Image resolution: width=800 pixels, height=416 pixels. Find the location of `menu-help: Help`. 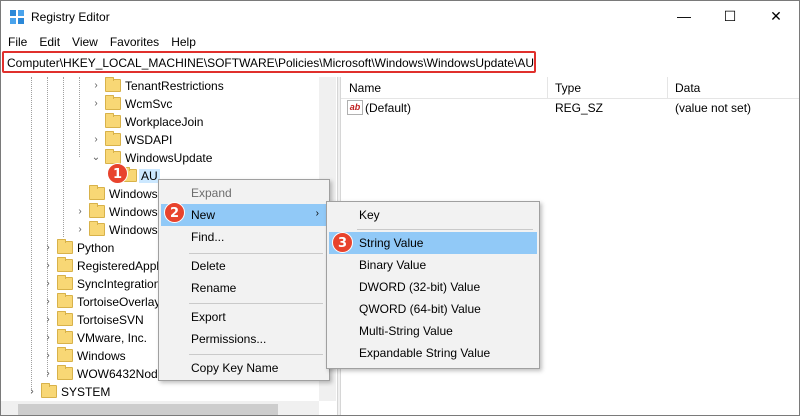

menu-help: Help is located at coordinates (183, 42).